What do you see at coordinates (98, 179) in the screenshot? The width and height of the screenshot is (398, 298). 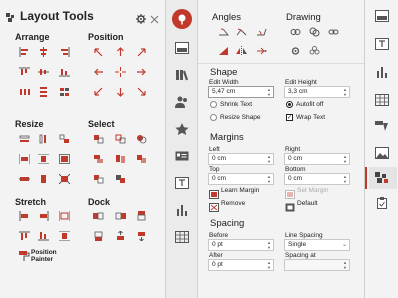 I see `select-same-text-icon` at bounding box center [98, 179].